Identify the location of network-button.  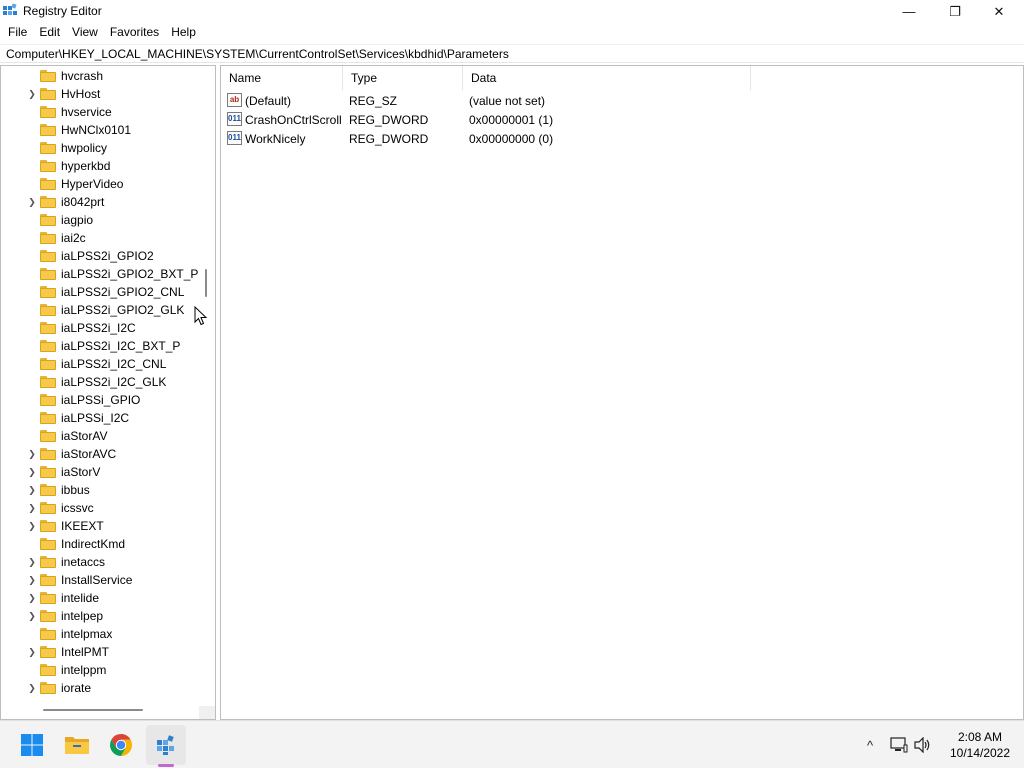
(899, 745).